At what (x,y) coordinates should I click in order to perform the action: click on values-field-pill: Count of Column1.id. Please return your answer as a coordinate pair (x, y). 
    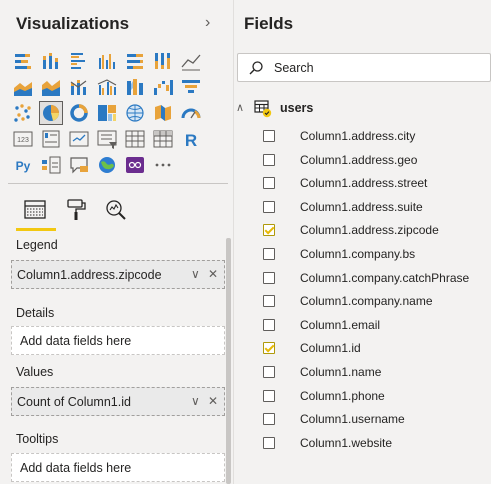
    Looking at the image, I should click on (74, 402).